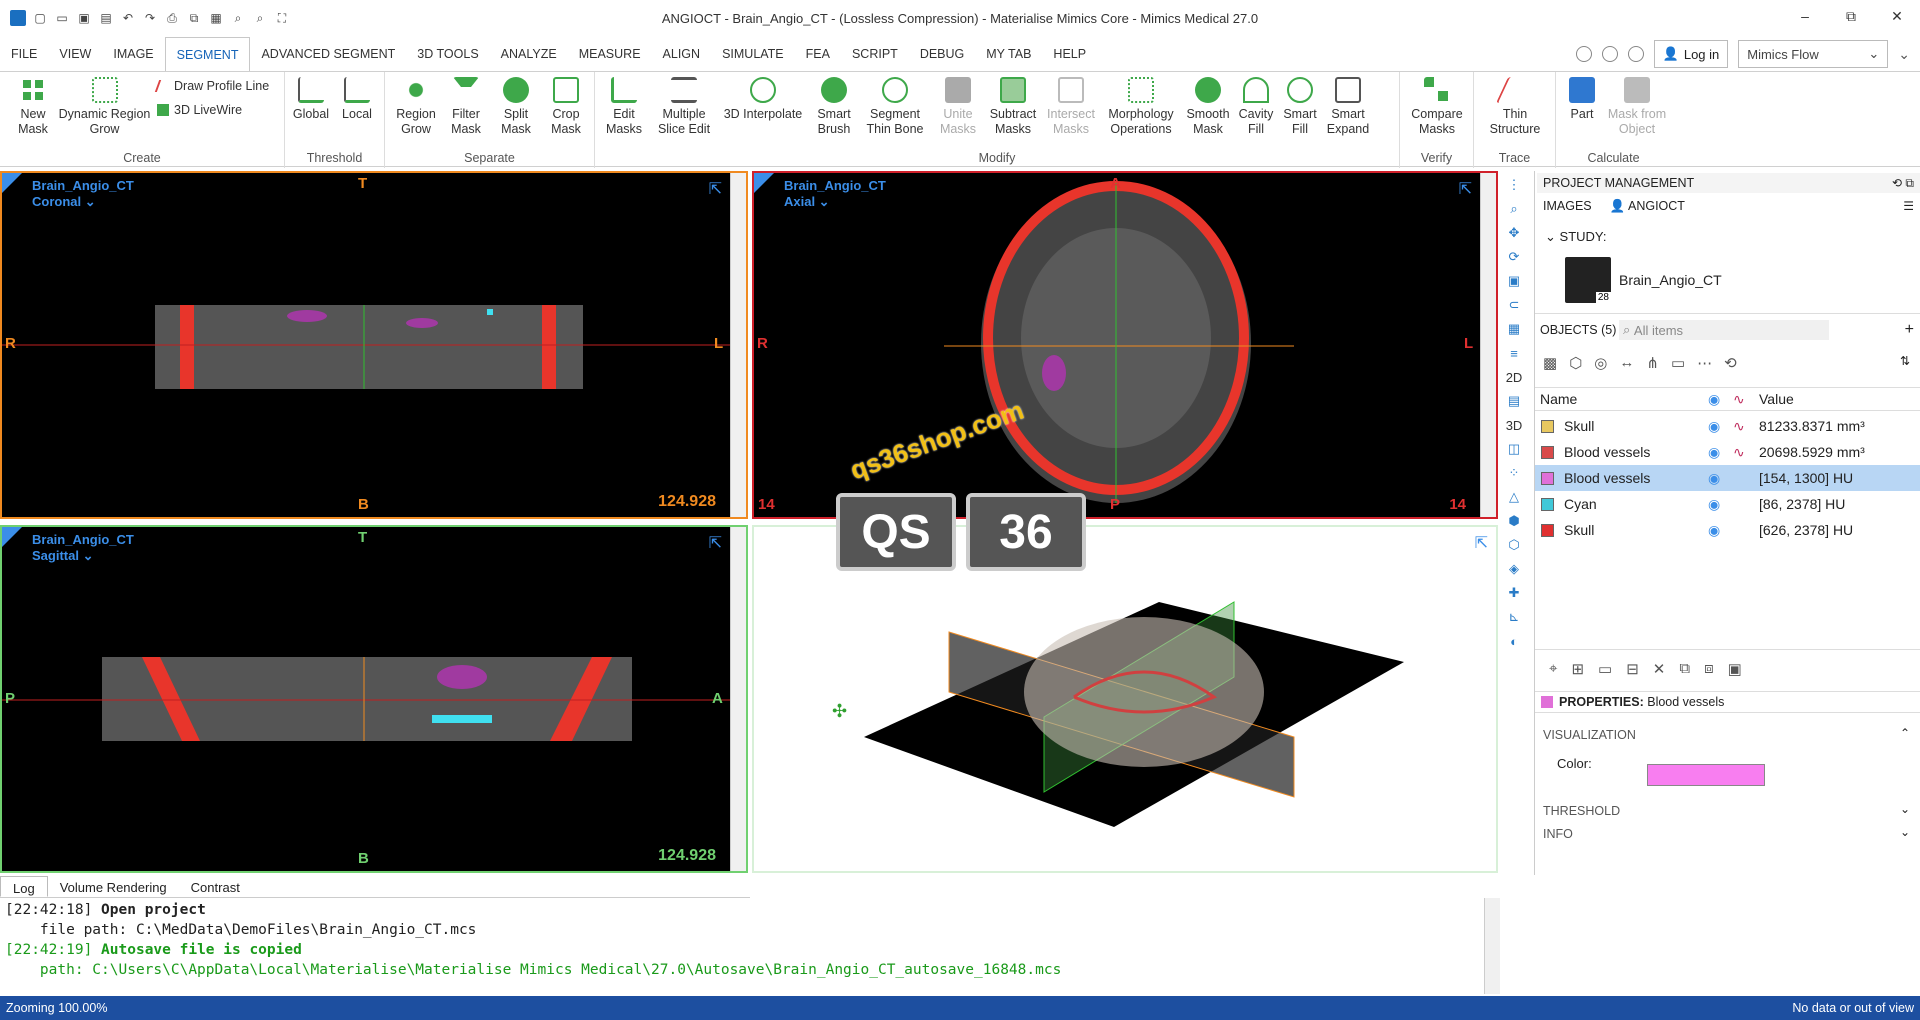 This screenshot has width=1920, height=1020. What do you see at coordinates (1514, 521) in the screenshot?
I see `cube-yellow-icon: ⬢` at bounding box center [1514, 521].